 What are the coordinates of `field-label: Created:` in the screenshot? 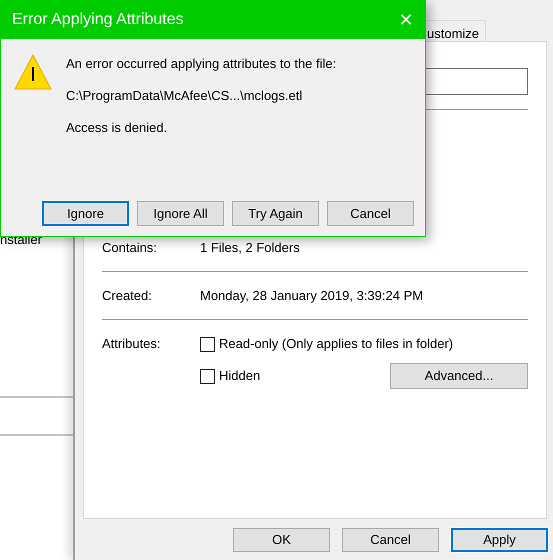 It's located at (127, 296).